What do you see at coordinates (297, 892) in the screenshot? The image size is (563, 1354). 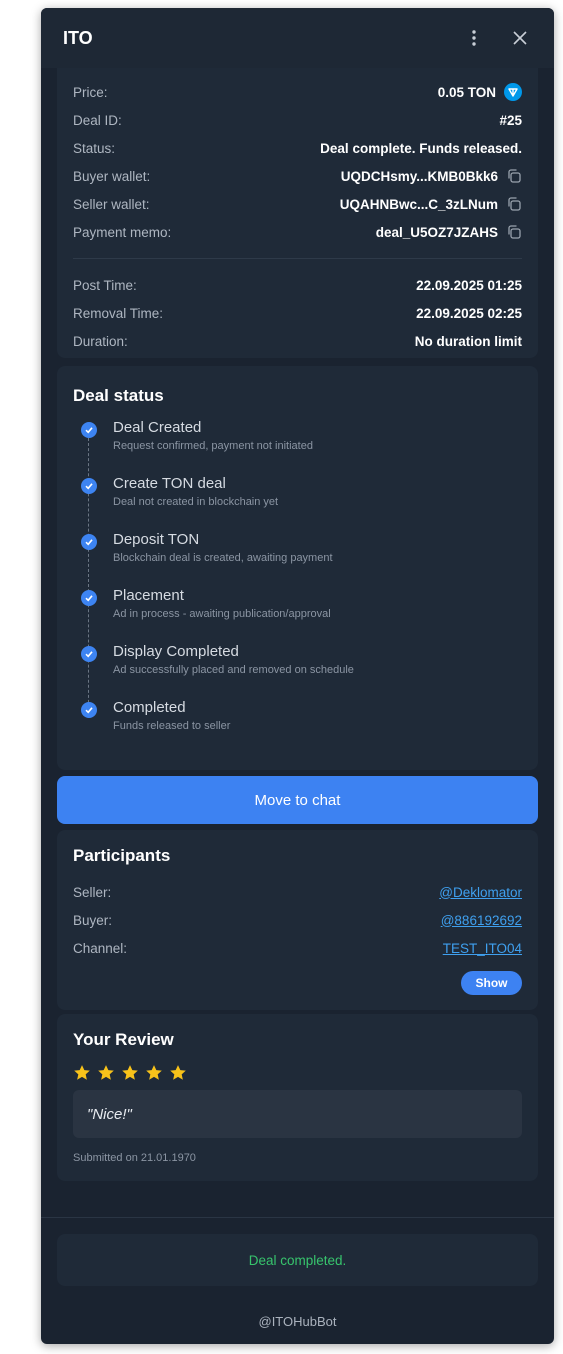 I see `seller-row: Seller: @Deklomator` at bounding box center [297, 892].